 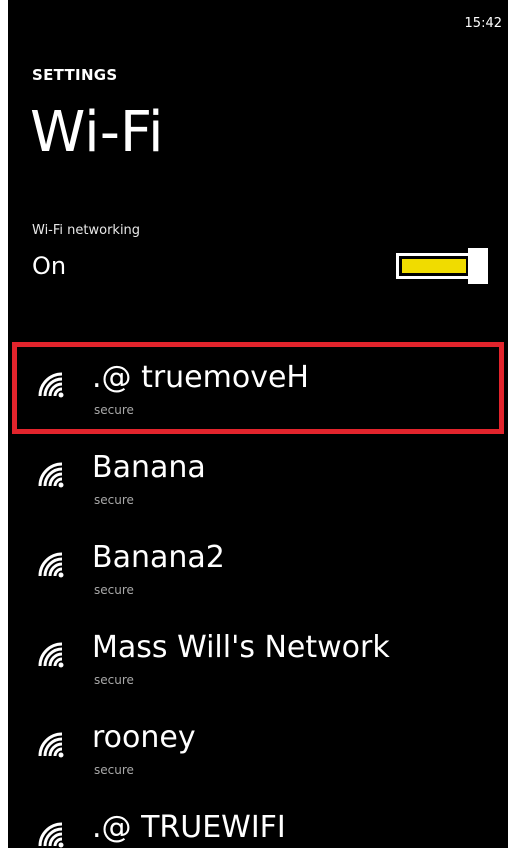 I want to click on network-item-truewifi: .@ TRUEWIFI, so click(x=258, y=820).